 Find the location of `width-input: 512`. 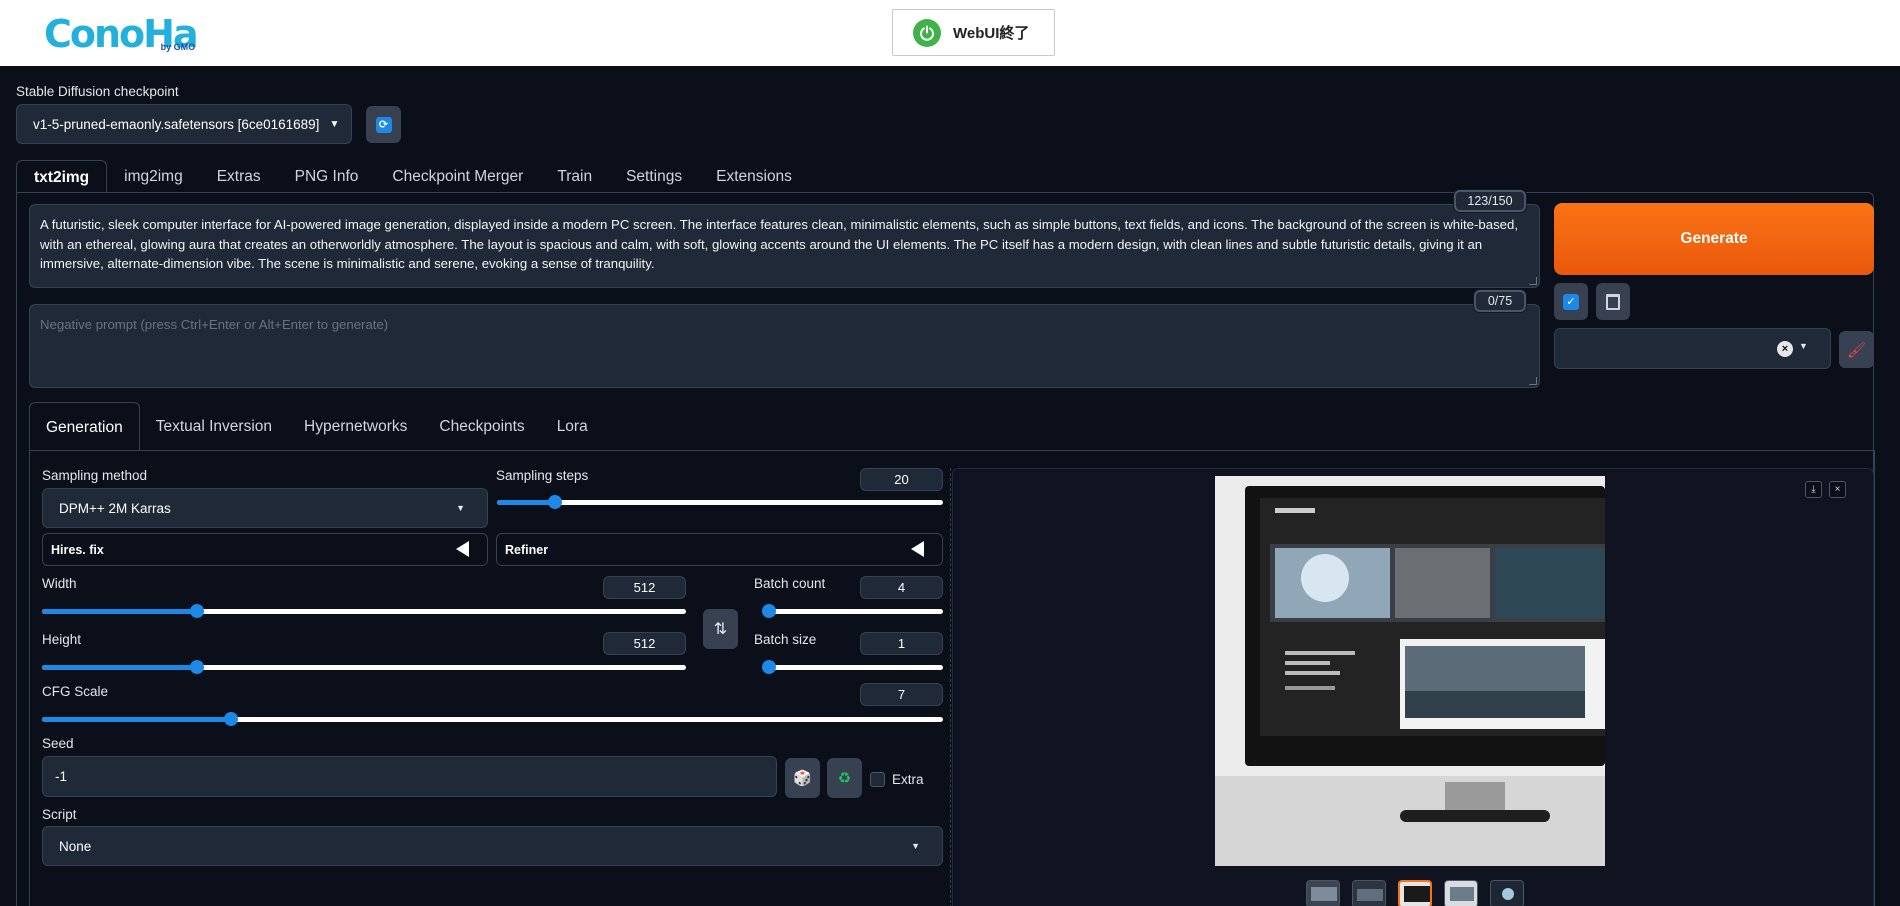

width-input: 512 is located at coordinates (644, 587).